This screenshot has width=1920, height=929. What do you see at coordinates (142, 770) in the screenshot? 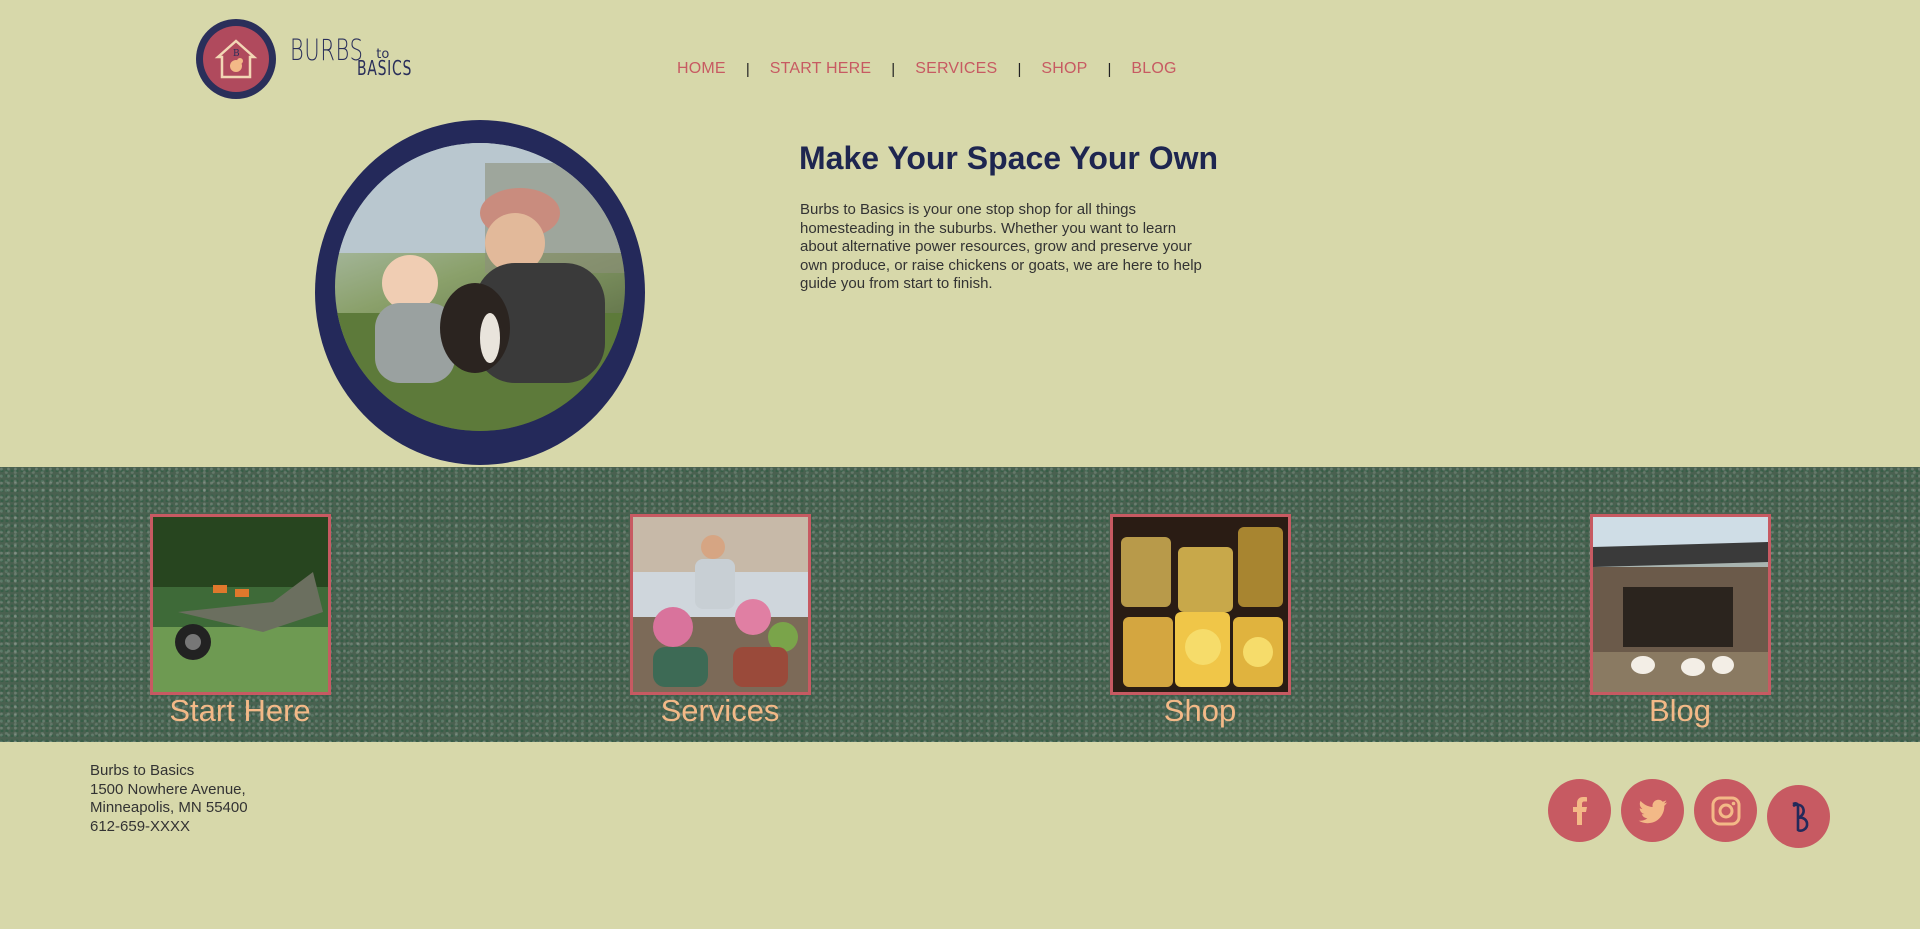
I see `footer-company-name: Burbs to Basics` at bounding box center [142, 770].